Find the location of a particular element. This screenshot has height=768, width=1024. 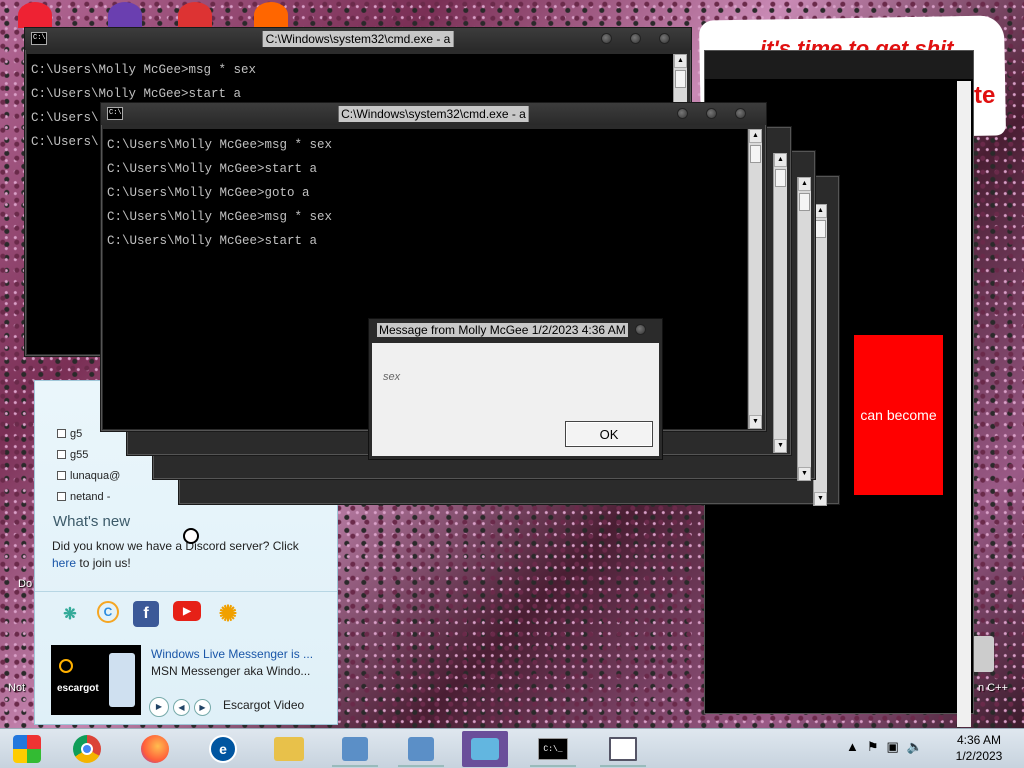

contact-item: lunaqua@ is located at coordinates (88, 475).